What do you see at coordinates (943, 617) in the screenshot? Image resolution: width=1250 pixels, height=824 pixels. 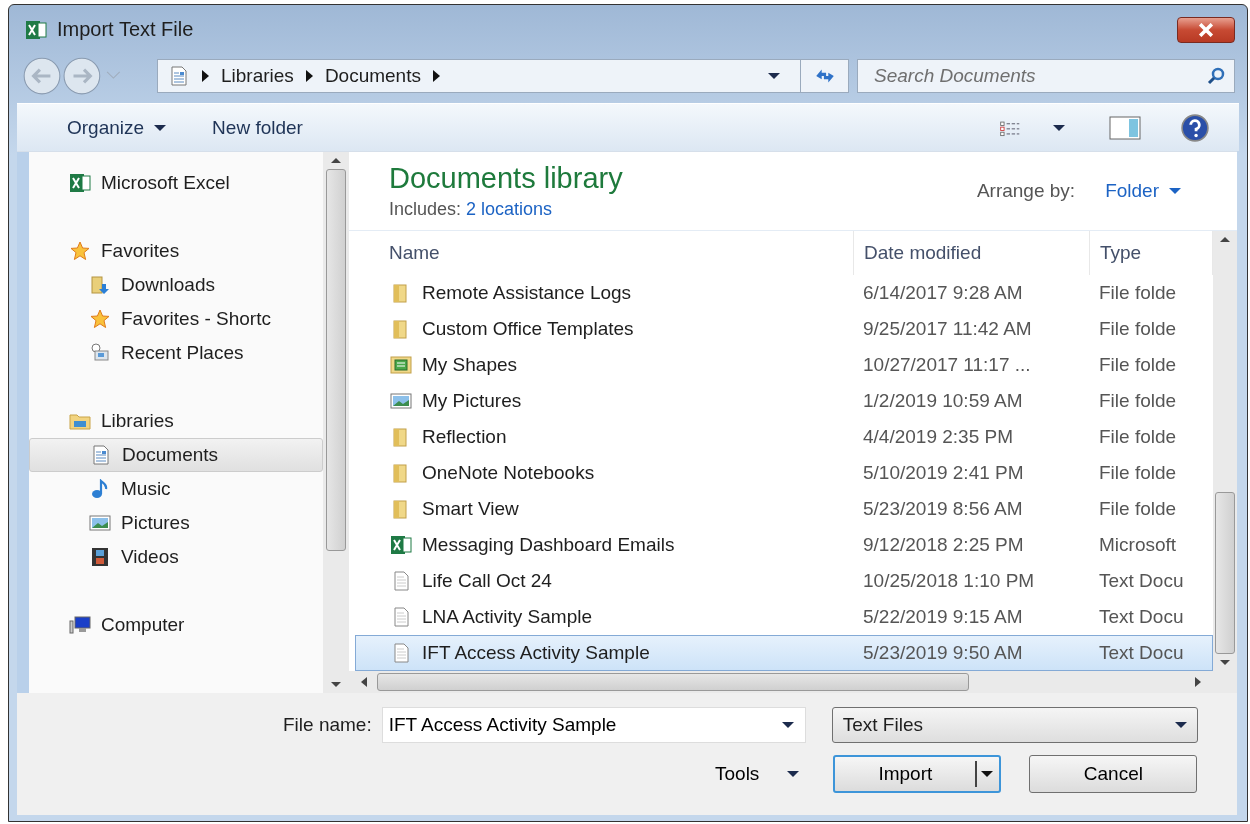 I see `date-modified: 5/22/2019 9:15 AM` at bounding box center [943, 617].